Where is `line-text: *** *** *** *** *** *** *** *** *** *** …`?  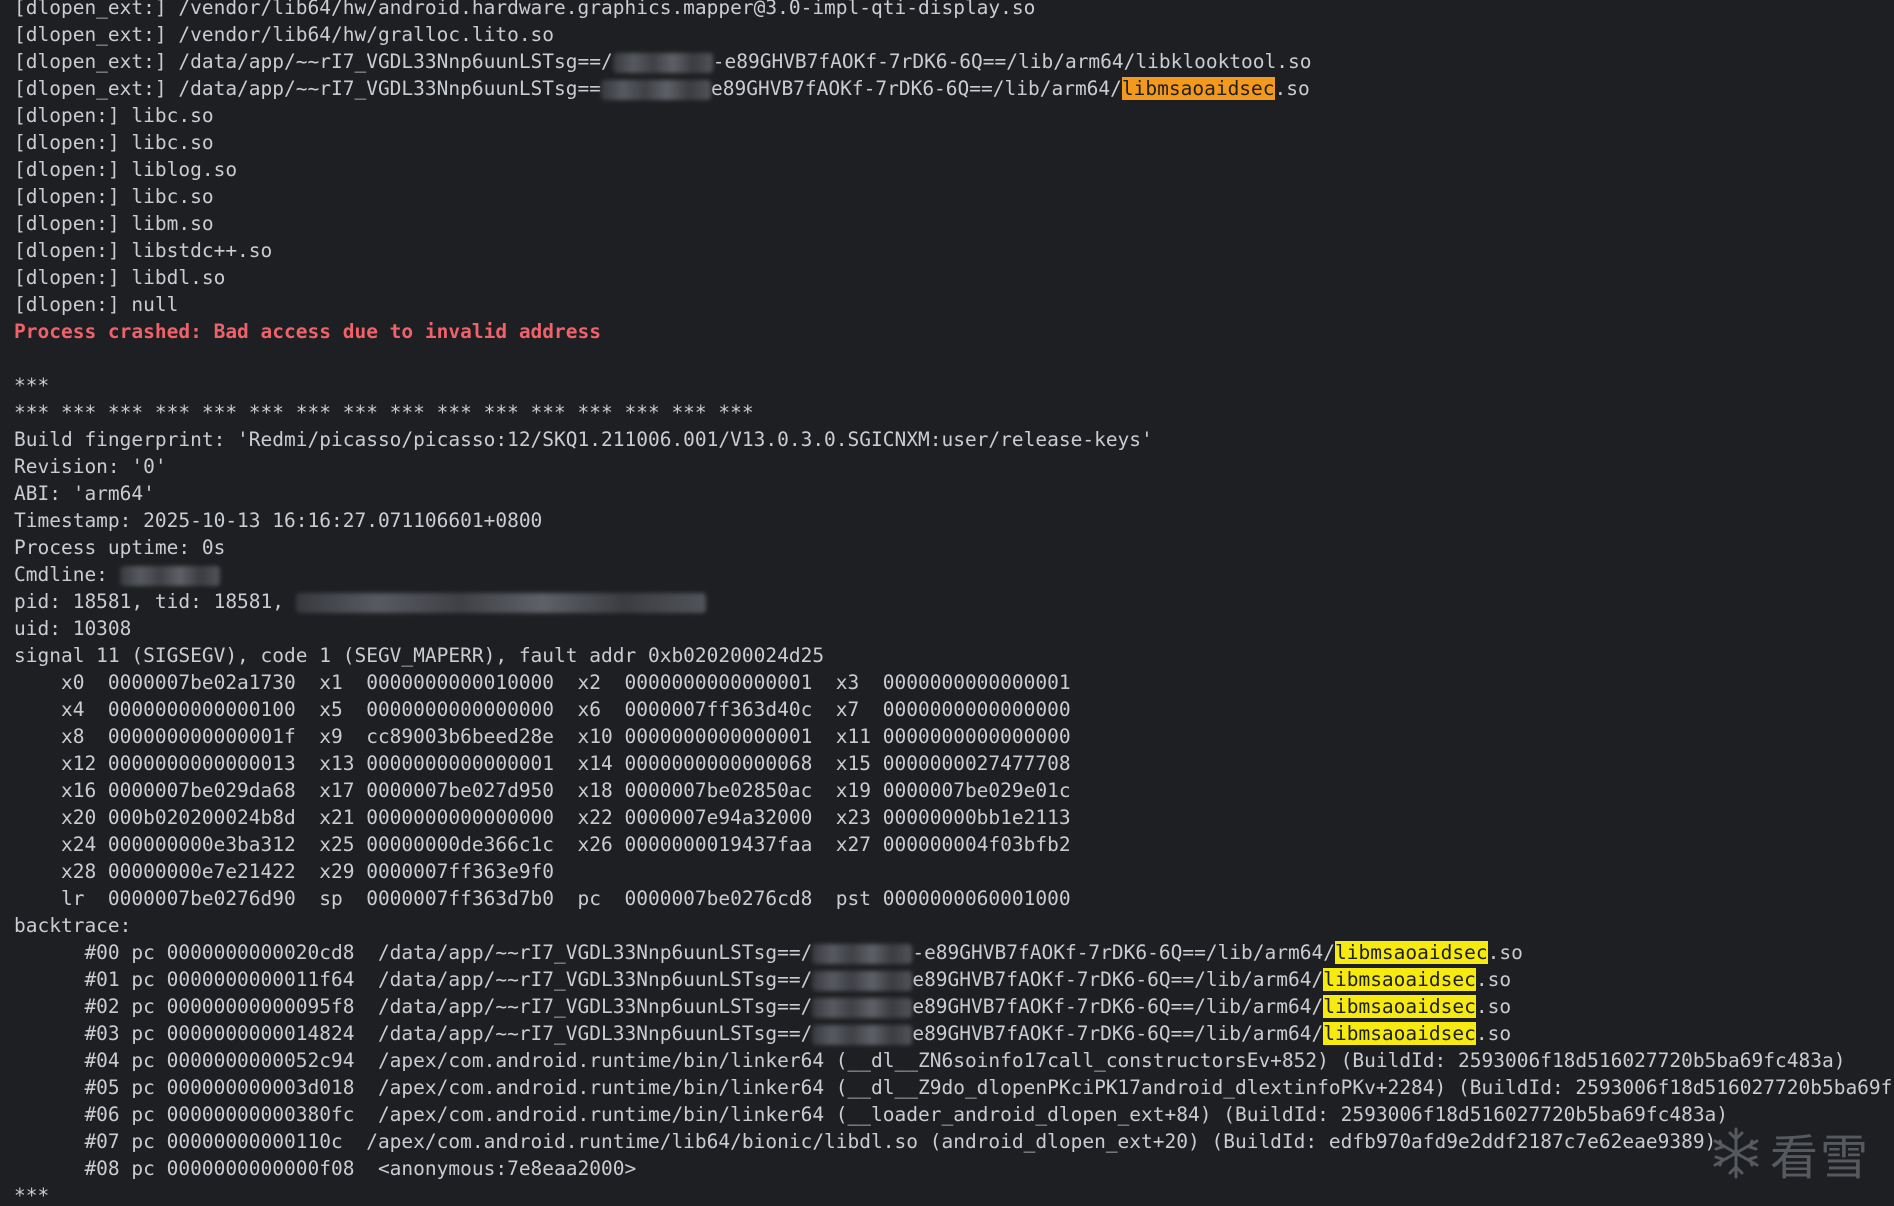
line-text: *** *** *** *** *** *** *** *** *** *** … is located at coordinates (384, 412).